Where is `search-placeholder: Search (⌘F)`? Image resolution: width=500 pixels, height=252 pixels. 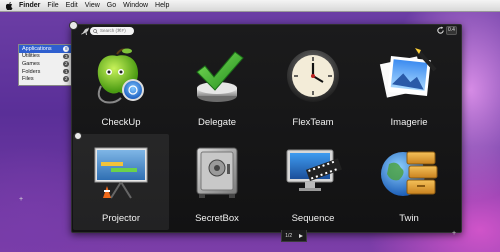 search-placeholder: Search (⌘F) is located at coordinates (113, 30).